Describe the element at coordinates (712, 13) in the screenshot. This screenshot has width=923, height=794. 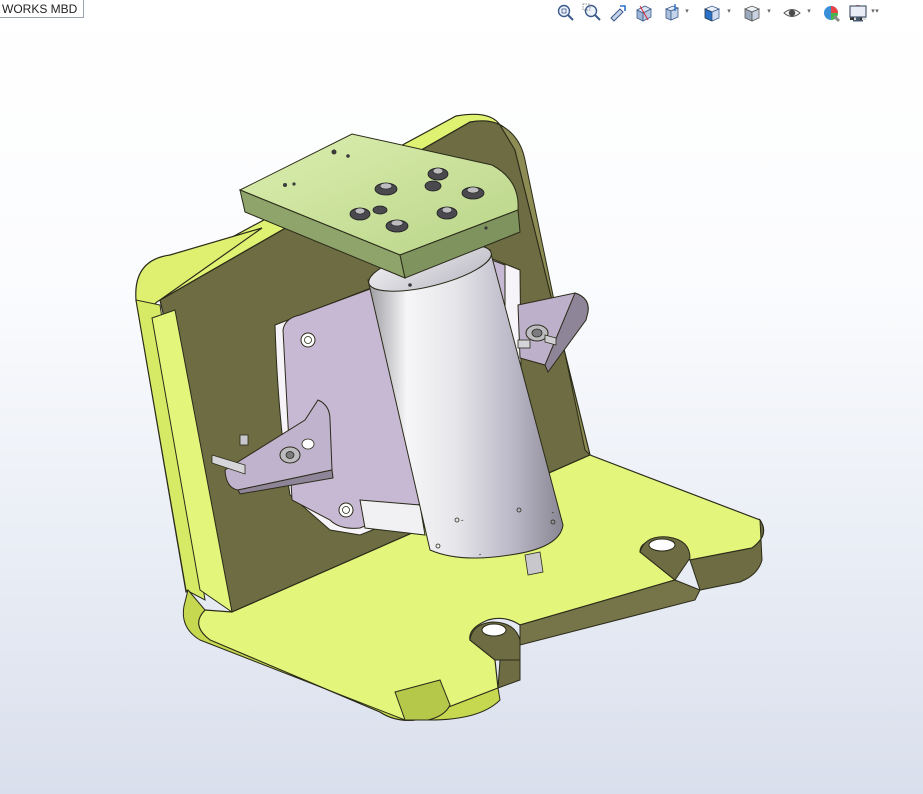
I see `view-orientation-icon` at that location.